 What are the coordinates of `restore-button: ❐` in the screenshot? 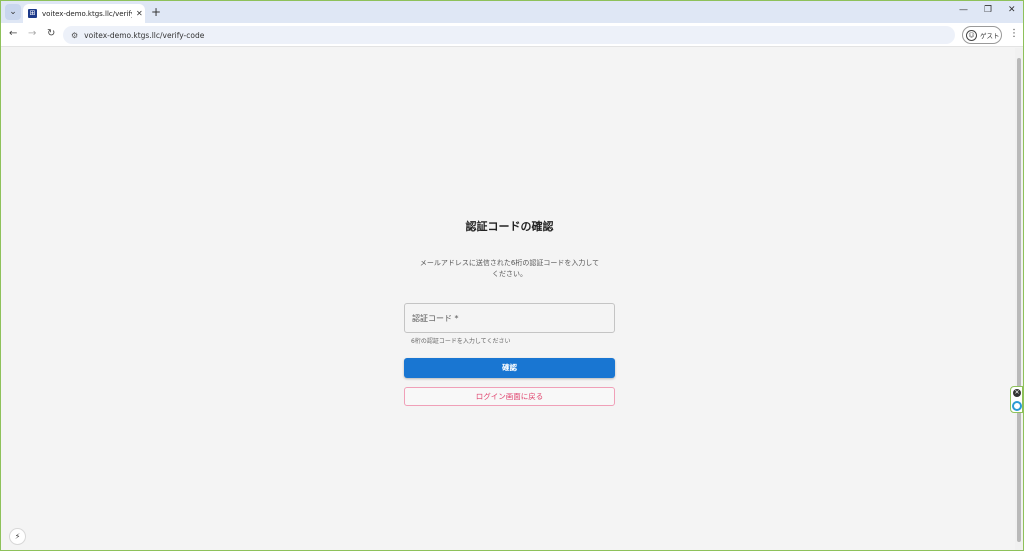 It's located at (988, 10).